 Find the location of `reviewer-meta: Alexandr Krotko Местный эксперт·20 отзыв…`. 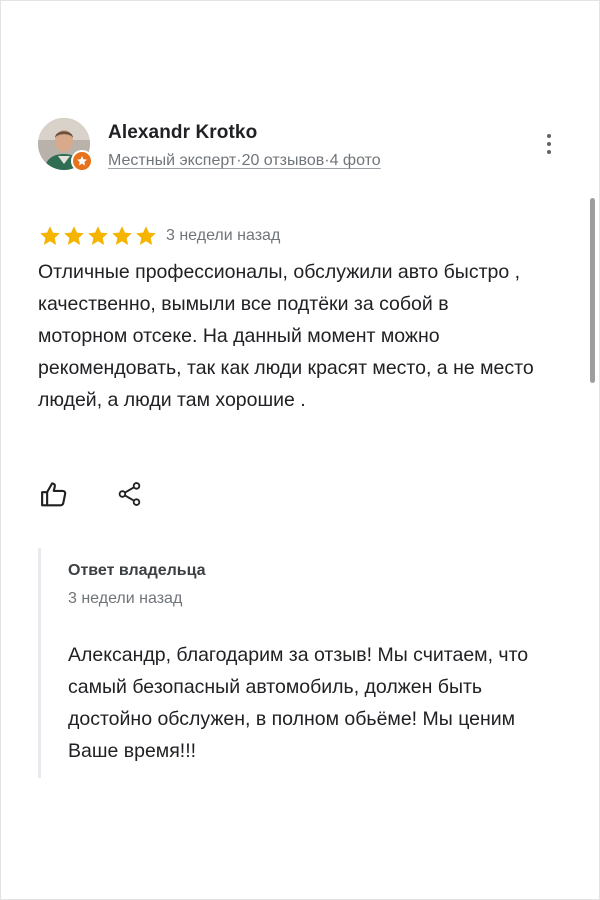

reviewer-meta: Alexandr Krotko Местный эксперт·20 отзыв… is located at coordinates (244, 146).